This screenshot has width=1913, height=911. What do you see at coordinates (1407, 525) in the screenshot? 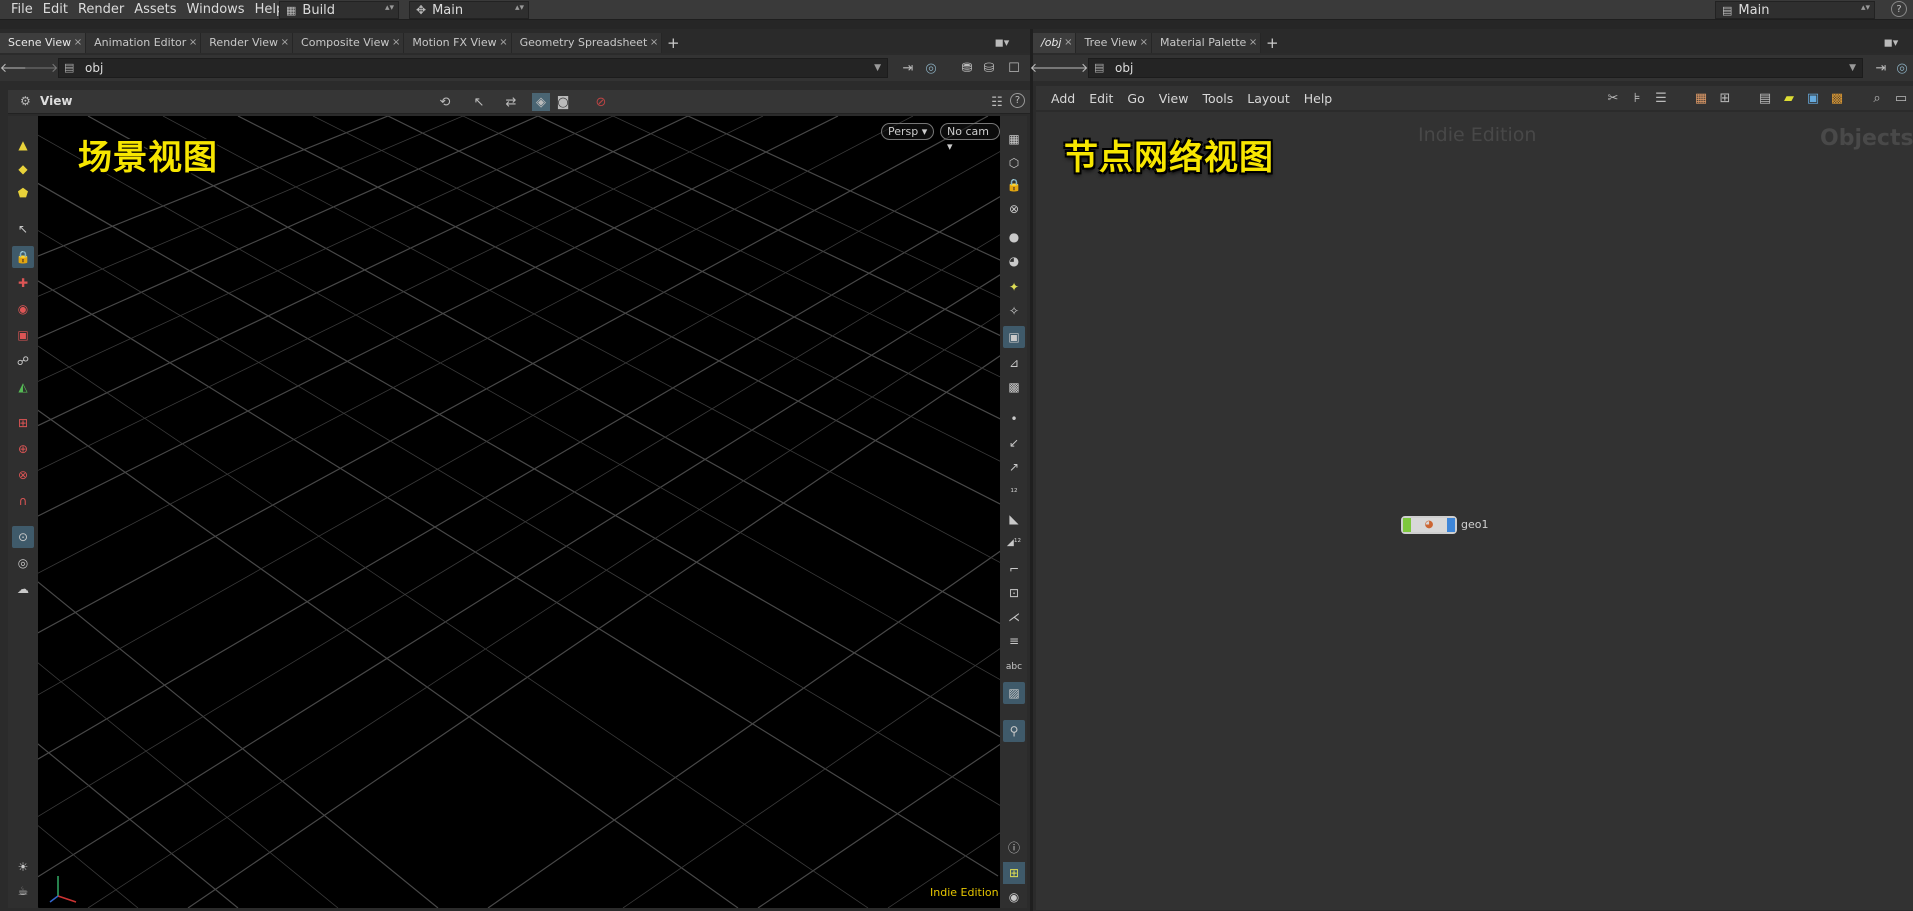
I see `display-flag` at bounding box center [1407, 525].